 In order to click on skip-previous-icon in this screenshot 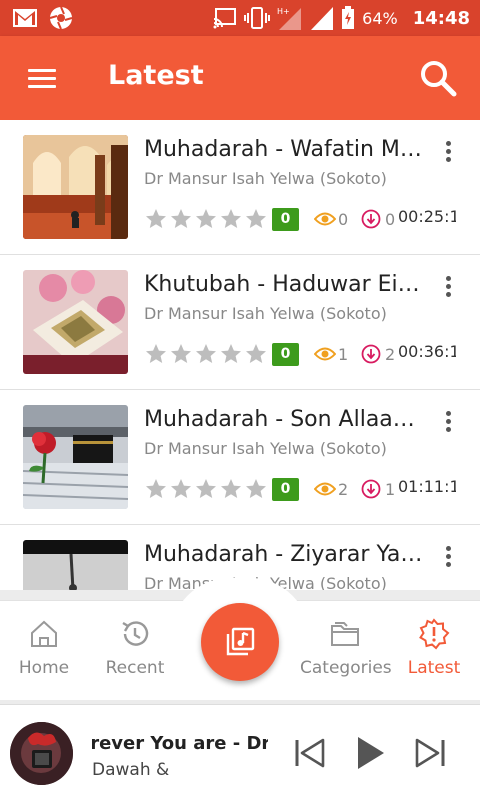, I will do `click(310, 753)`.